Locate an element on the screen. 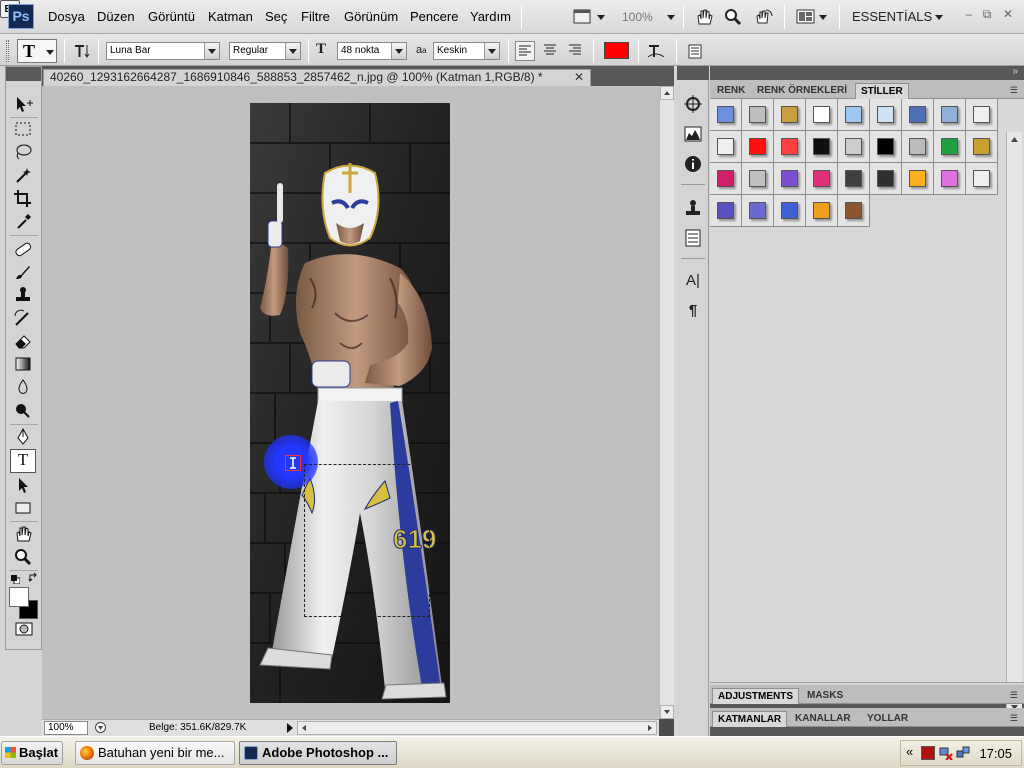 Image resolution: width=1024 pixels, height=768 pixels. actions-button is located at coordinates (693, 239).